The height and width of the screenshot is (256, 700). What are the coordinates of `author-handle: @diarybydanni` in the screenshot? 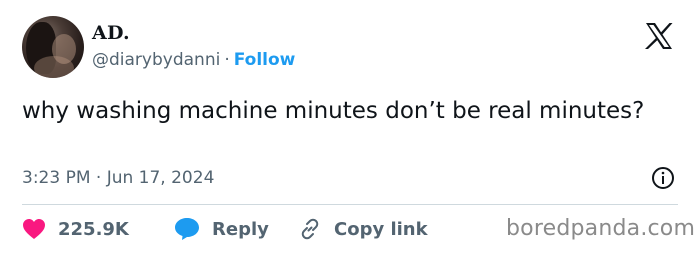 It's located at (156, 60).